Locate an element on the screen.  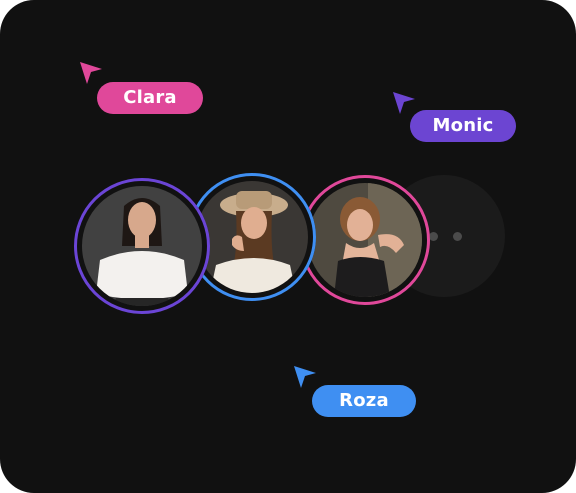
monic-cursor-icon is located at coordinates (404, 103).